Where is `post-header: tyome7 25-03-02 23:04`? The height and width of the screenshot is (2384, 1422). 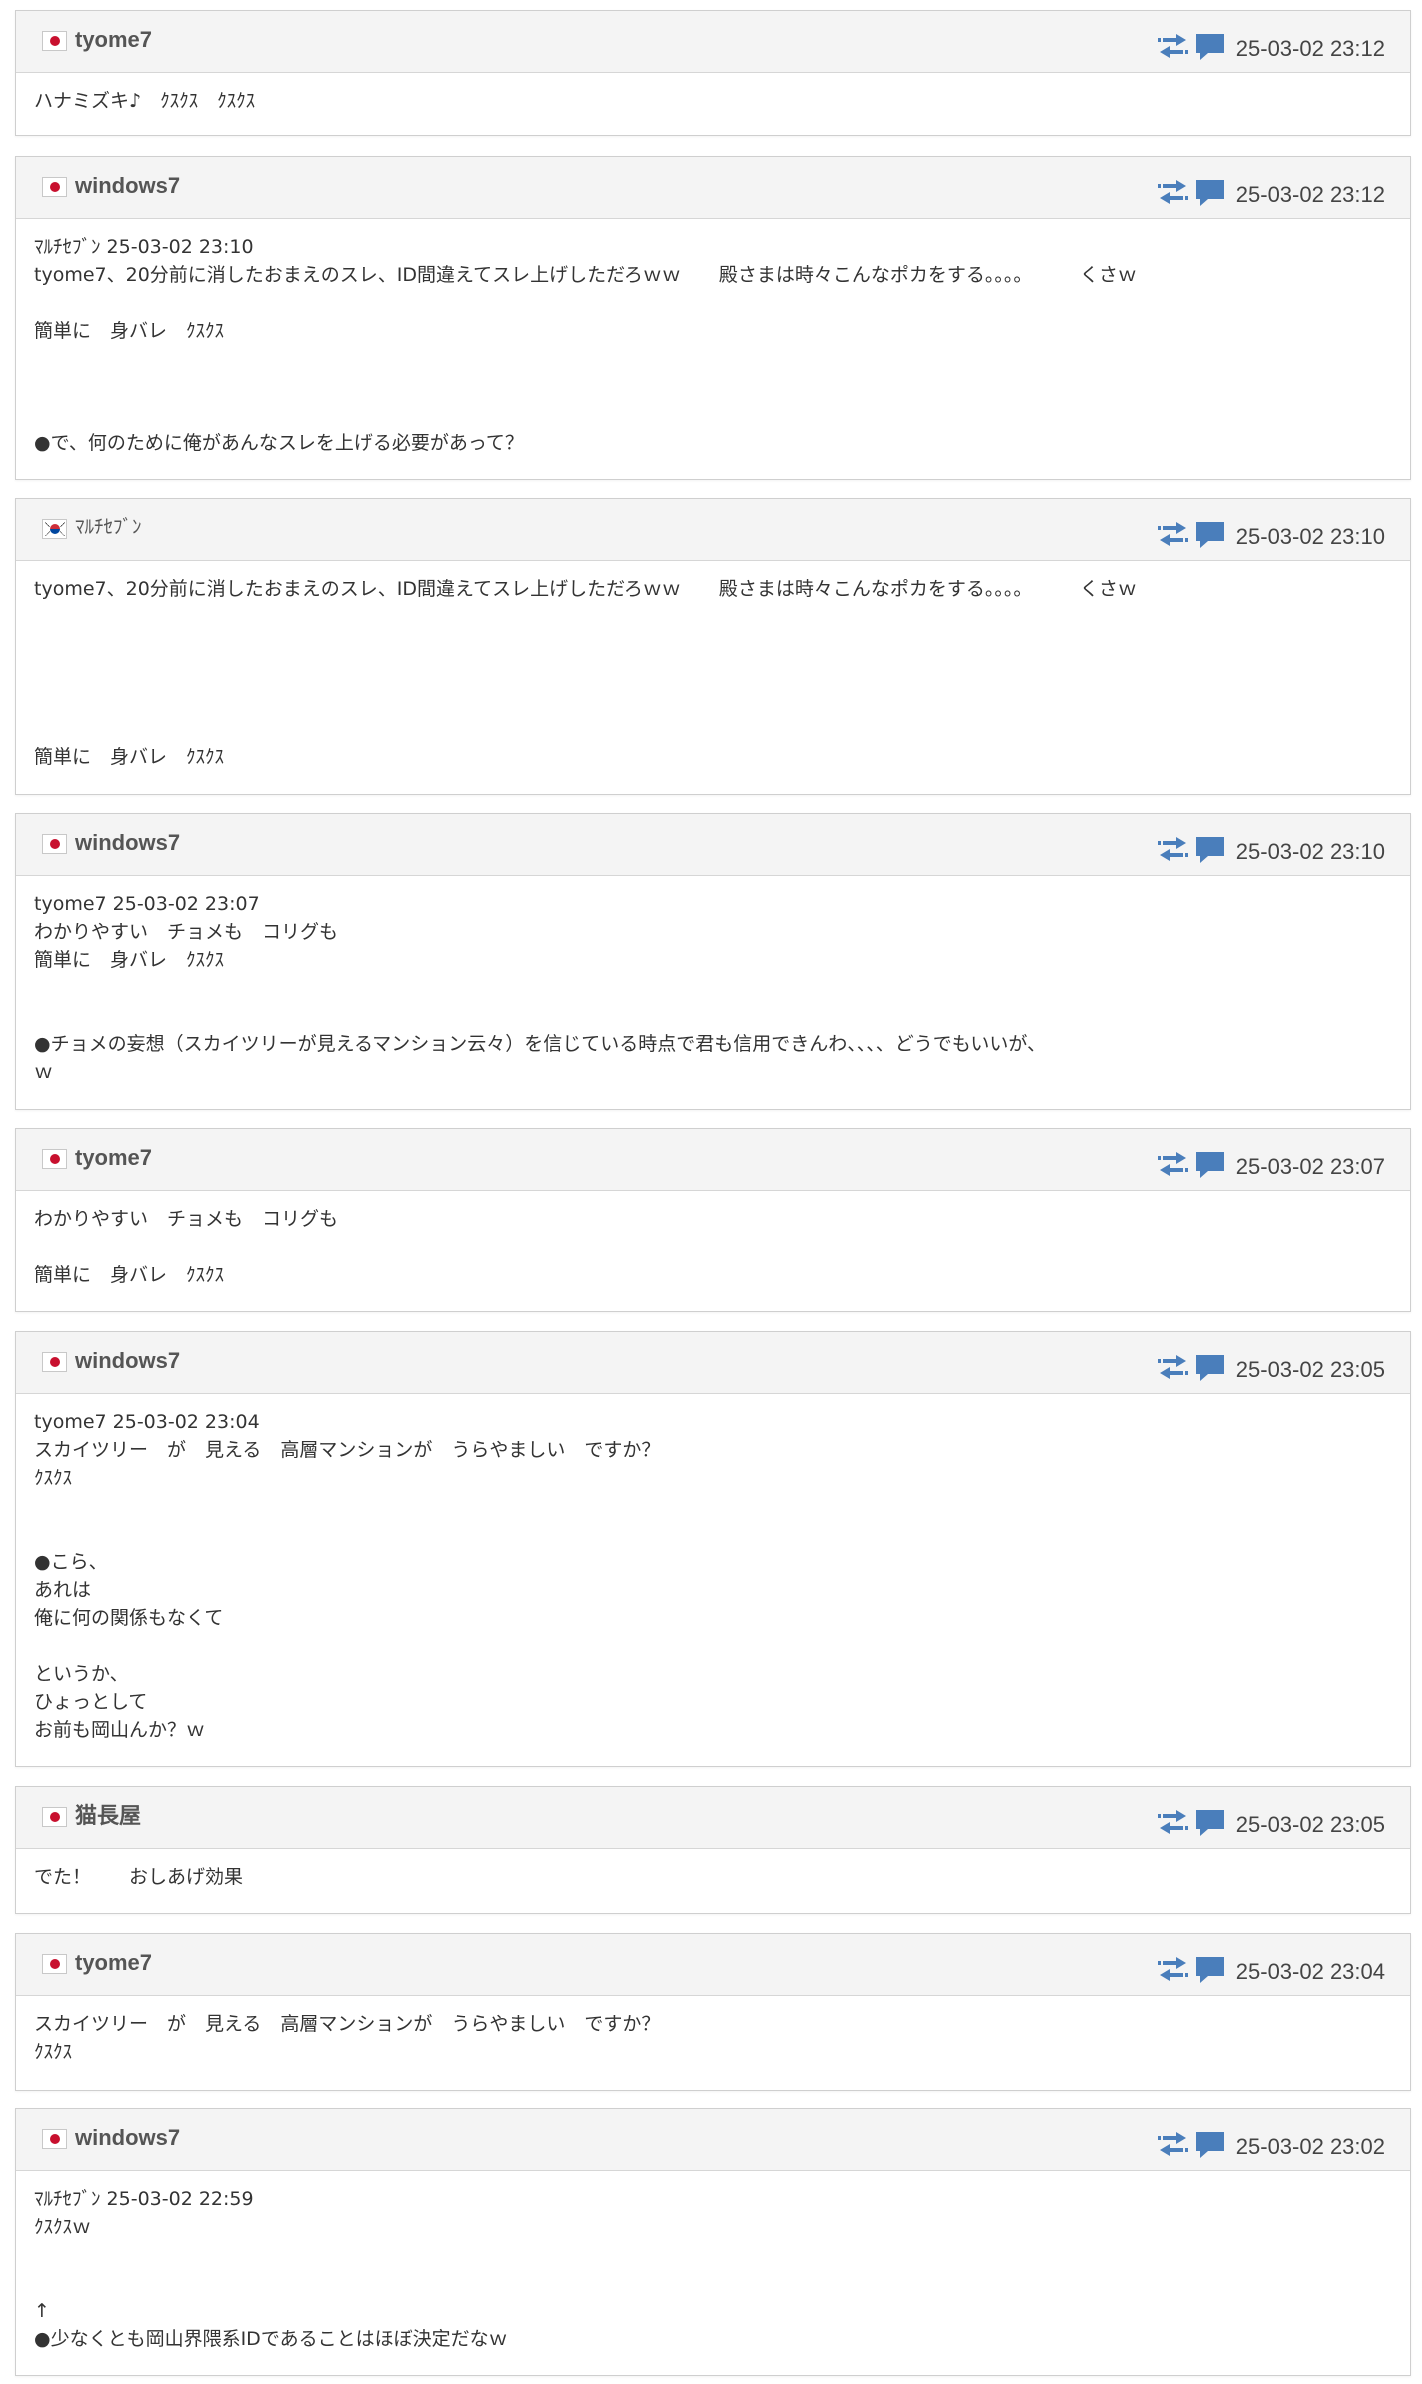
post-header: tyome7 25-03-02 23:04 is located at coordinates (713, 1965).